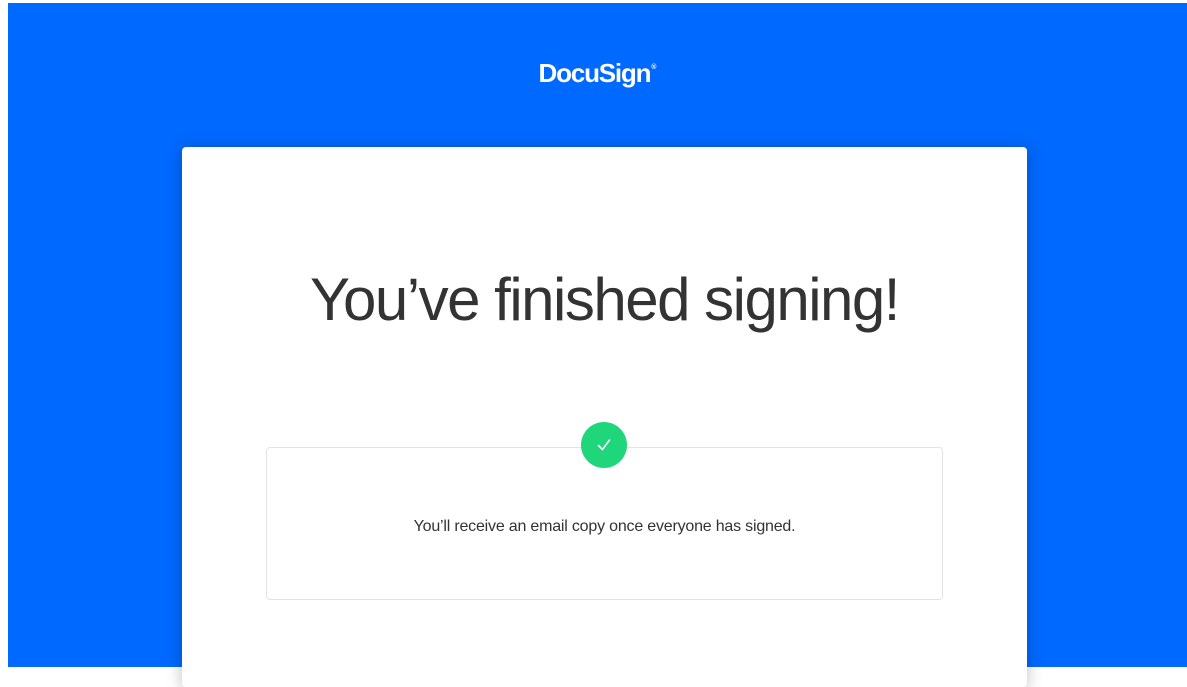  I want to click on logo-text: DocuSign, so click(595, 73).